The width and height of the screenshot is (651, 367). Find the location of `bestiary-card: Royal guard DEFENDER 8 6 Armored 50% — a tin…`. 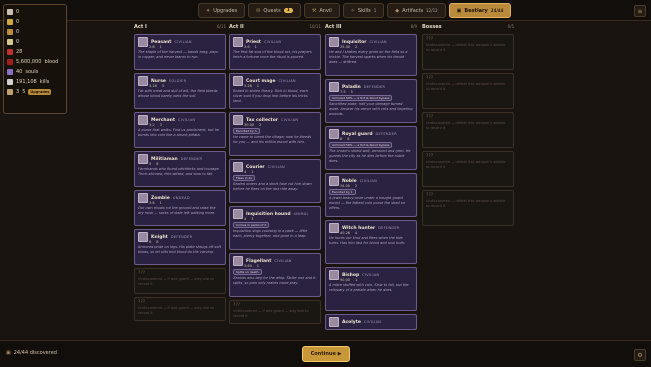

bestiary-card: Royal guard DEFENDER 8 6 Armored 50% — a tin… is located at coordinates (371, 148).